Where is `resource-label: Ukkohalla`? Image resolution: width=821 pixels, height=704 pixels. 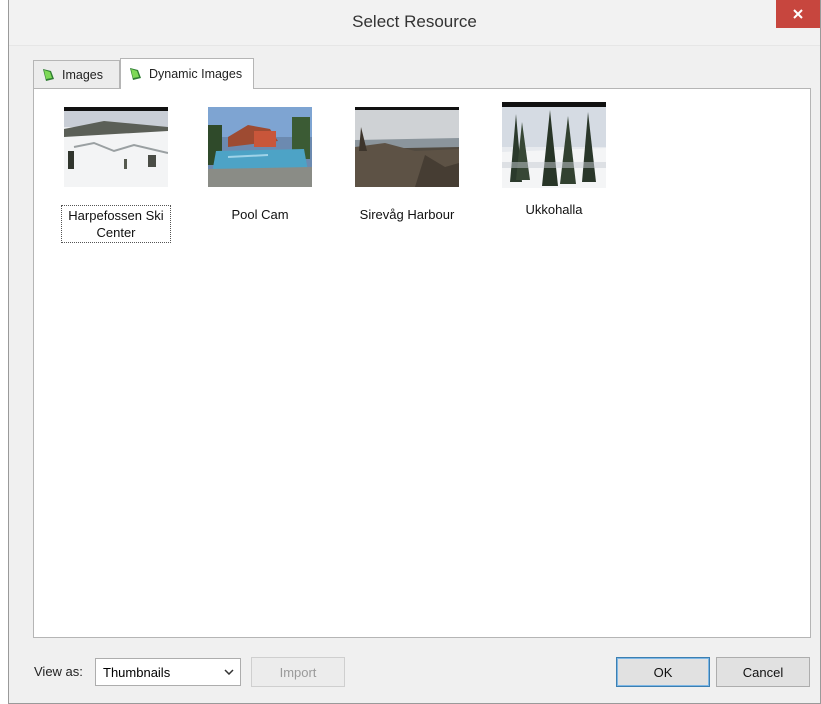 resource-label: Ukkohalla is located at coordinates (554, 209).